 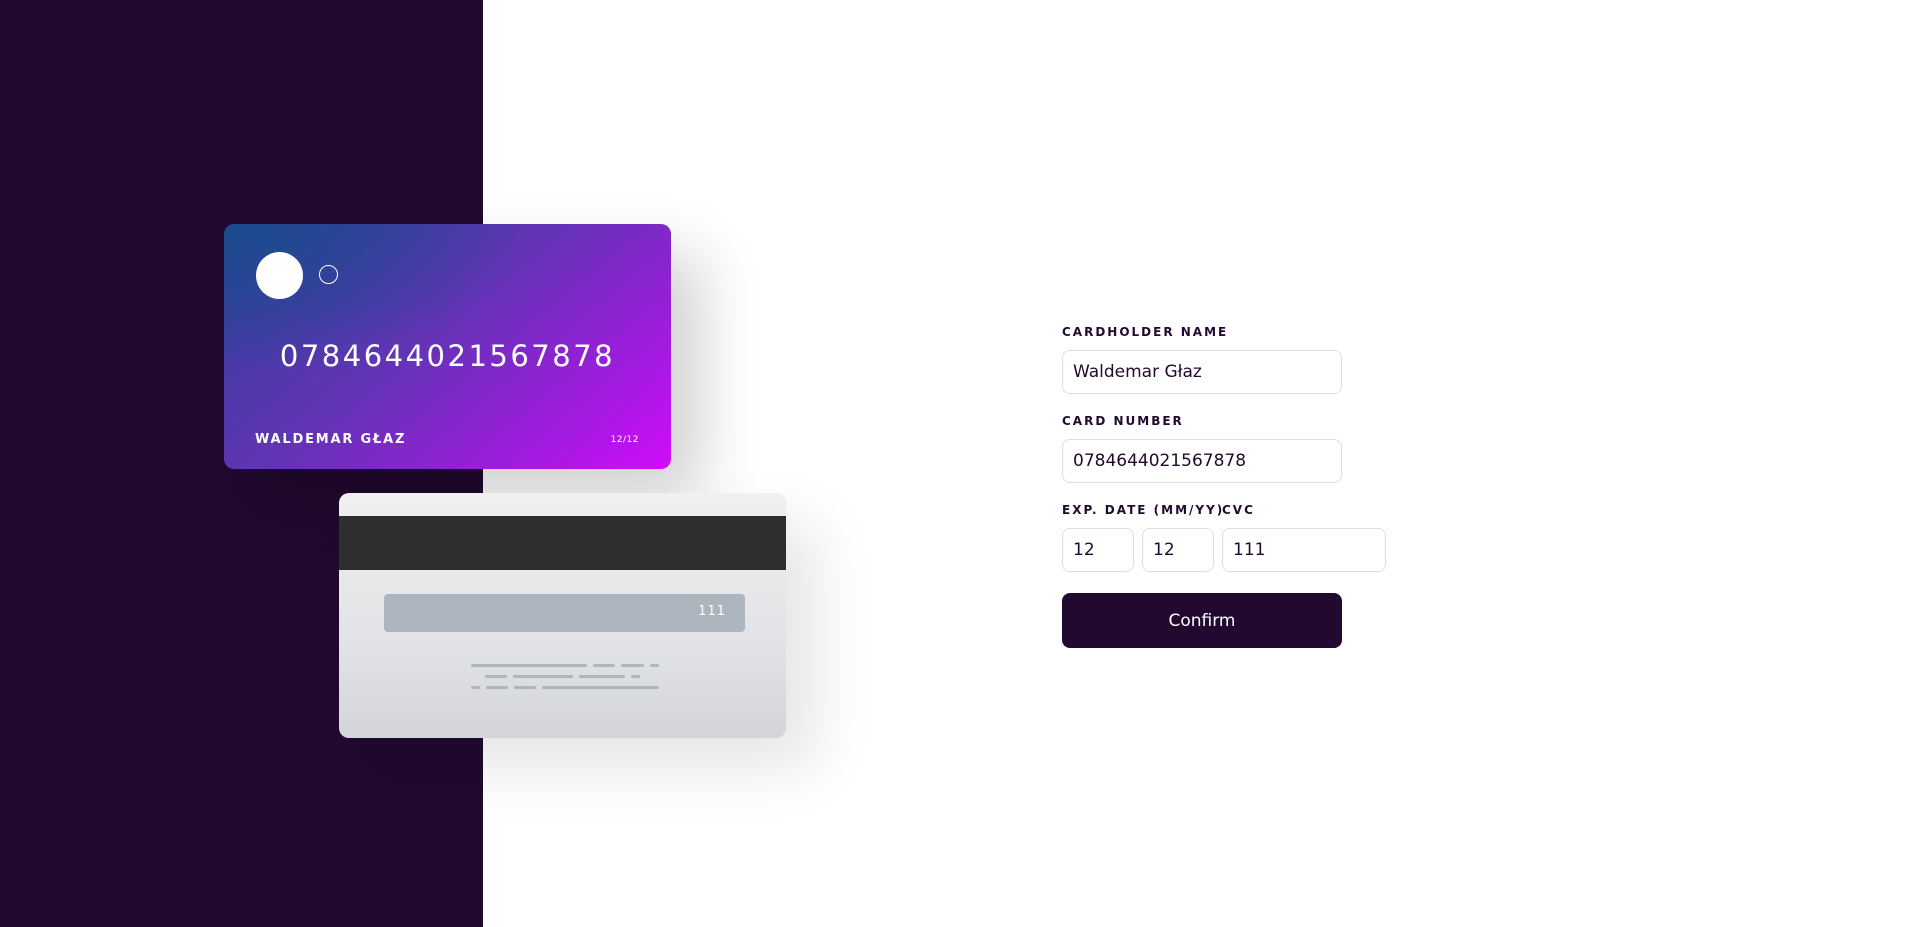 What do you see at coordinates (447, 356) in the screenshot?
I see `card-number-display: 0784644021567878` at bounding box center [447, 356].